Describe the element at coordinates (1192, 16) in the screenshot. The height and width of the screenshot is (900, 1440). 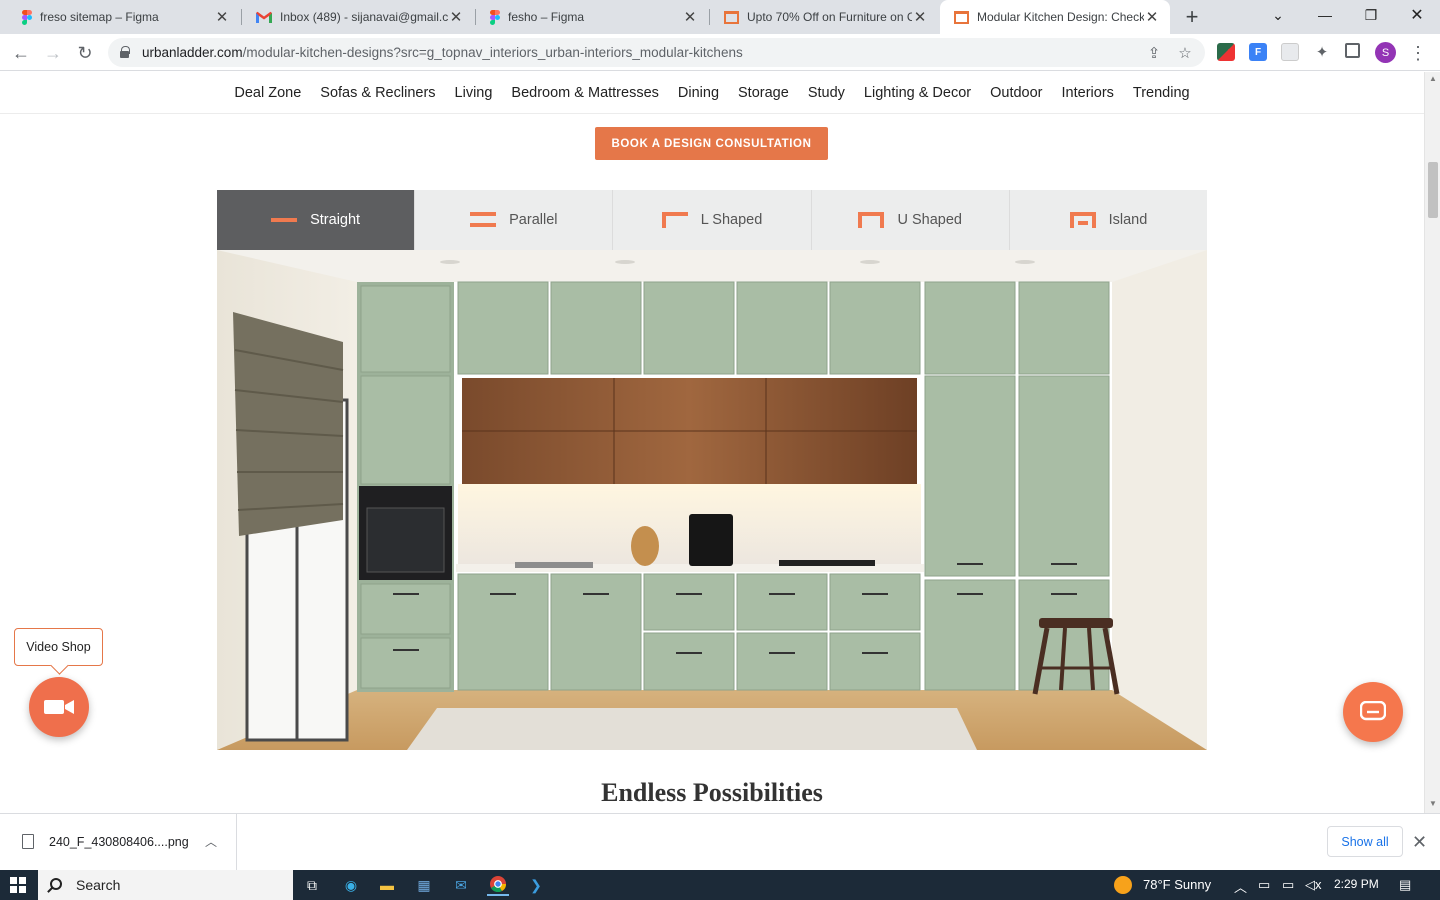
I see `new-tab-button: +` at that location.